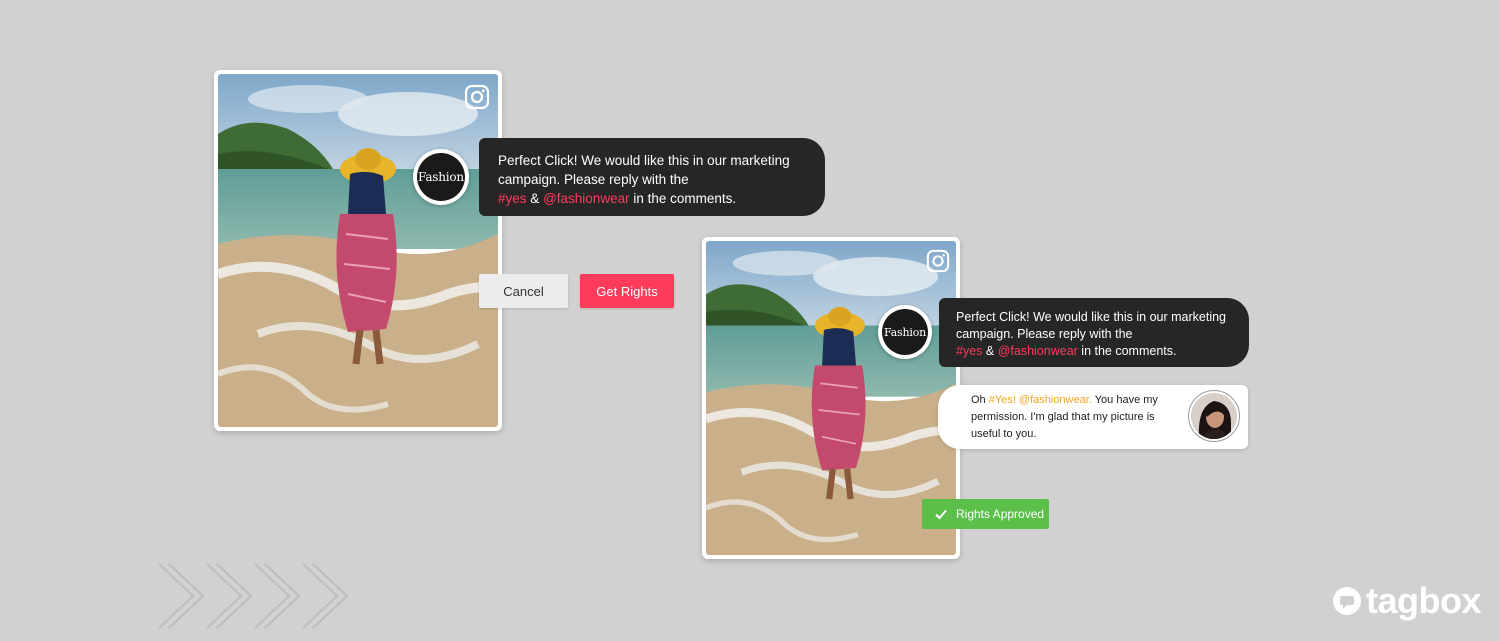 This screenshot has width=1500, height=641. What do you see at coordinates (1424, 600) in the screenshot?
I see `logo-text: tagbox` at bounding box center [1424, 600].